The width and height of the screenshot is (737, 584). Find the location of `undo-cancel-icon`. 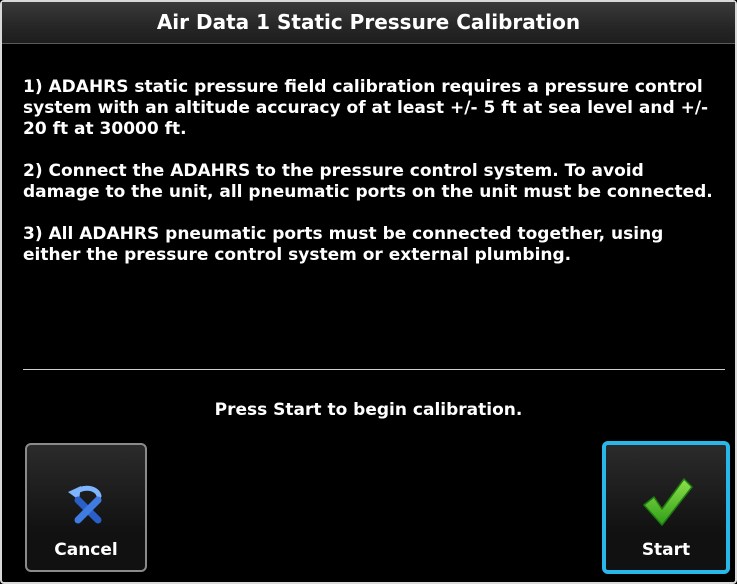

undo-cancel-icon is located at coordinates (85, 504).